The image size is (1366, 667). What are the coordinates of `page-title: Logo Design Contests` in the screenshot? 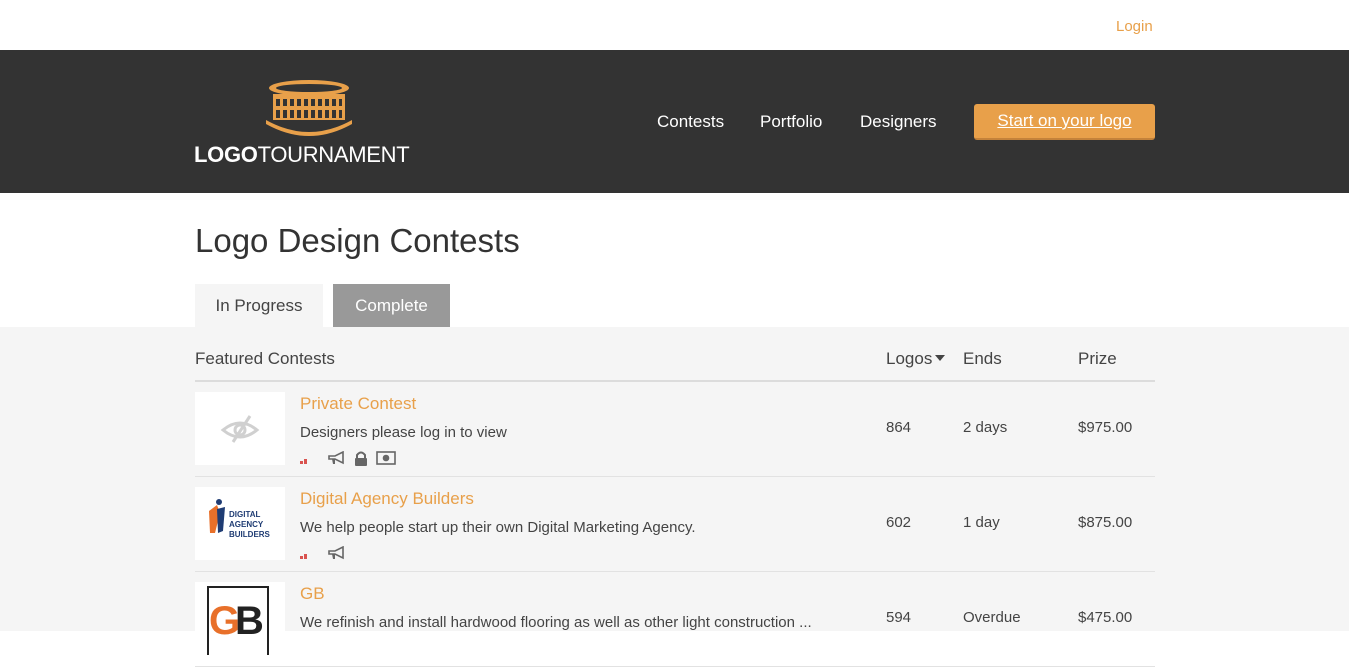 It's located at (357, 240).